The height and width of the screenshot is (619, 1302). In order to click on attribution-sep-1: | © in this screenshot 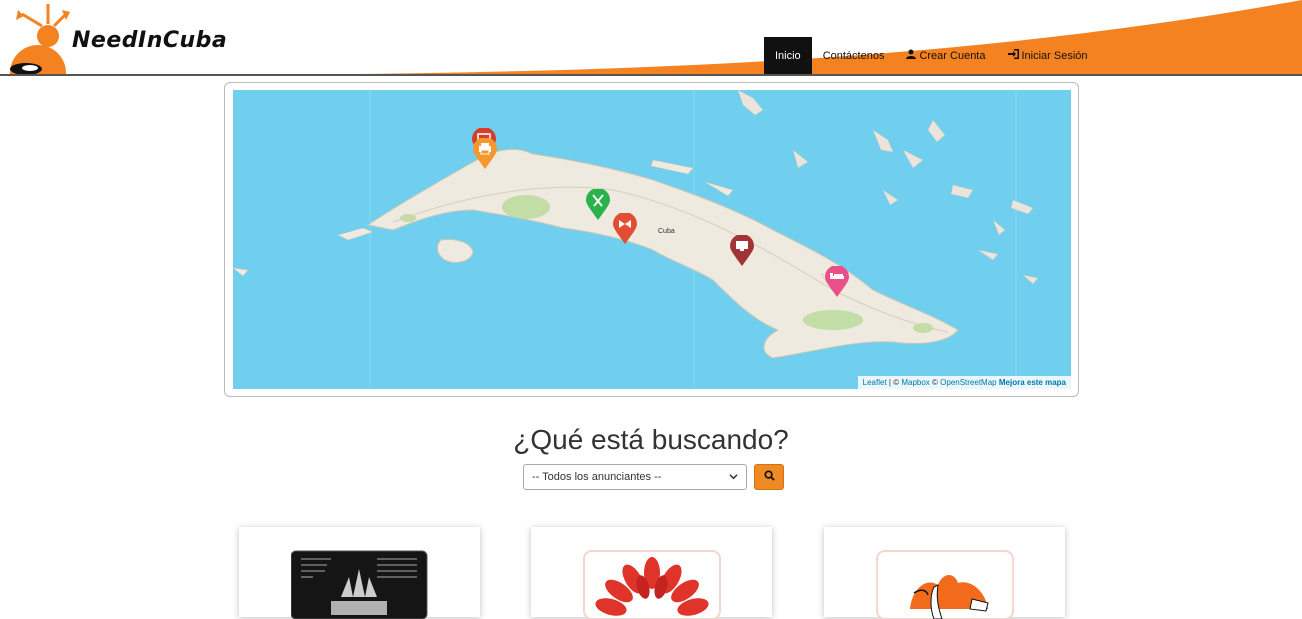, I will do `click(894, 382)`.